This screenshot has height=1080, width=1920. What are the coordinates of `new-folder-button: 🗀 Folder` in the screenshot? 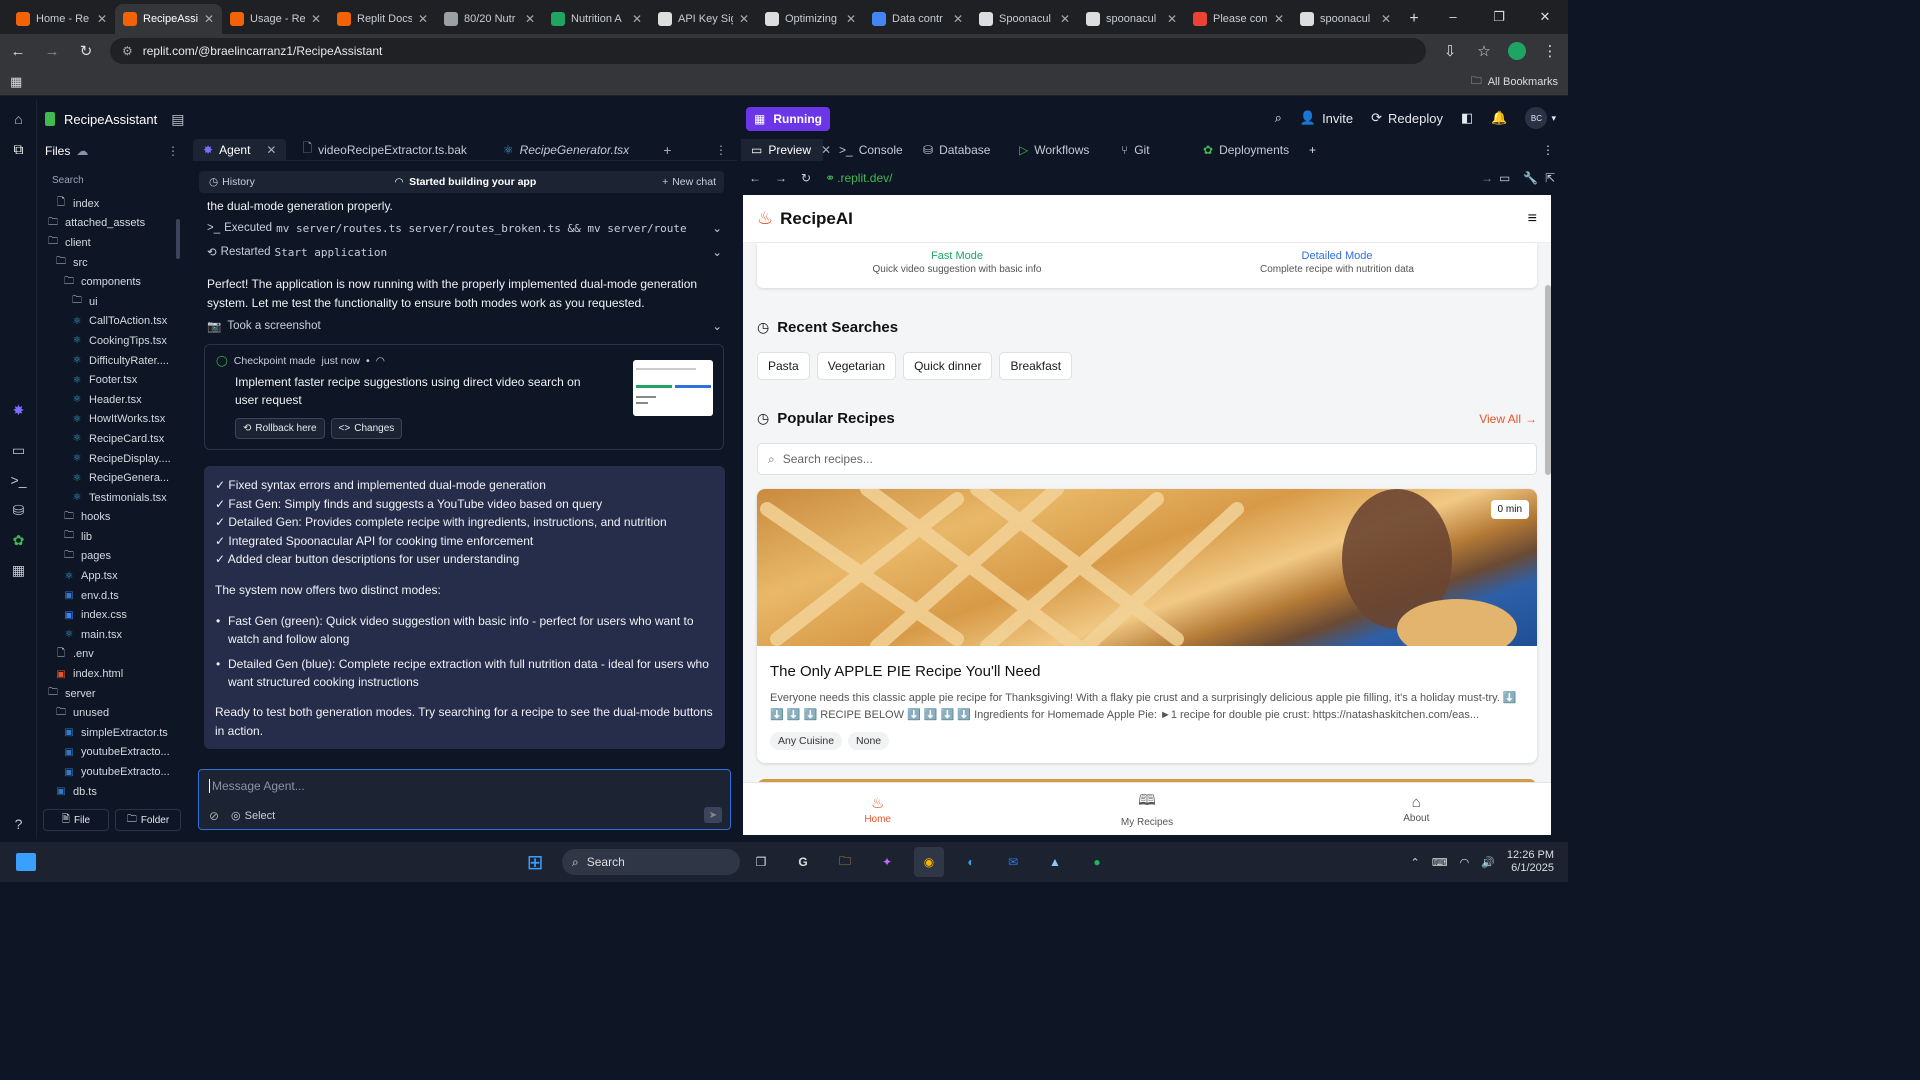 It's located at (148, 820).